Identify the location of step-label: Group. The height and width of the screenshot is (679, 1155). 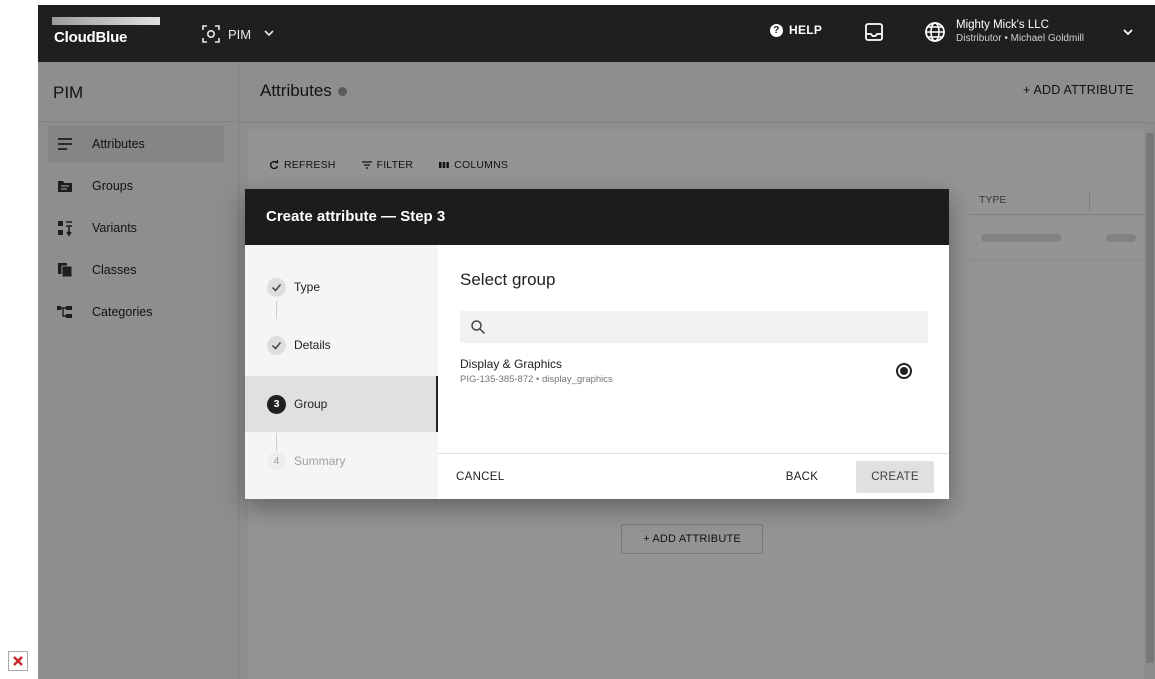
(311, 404).